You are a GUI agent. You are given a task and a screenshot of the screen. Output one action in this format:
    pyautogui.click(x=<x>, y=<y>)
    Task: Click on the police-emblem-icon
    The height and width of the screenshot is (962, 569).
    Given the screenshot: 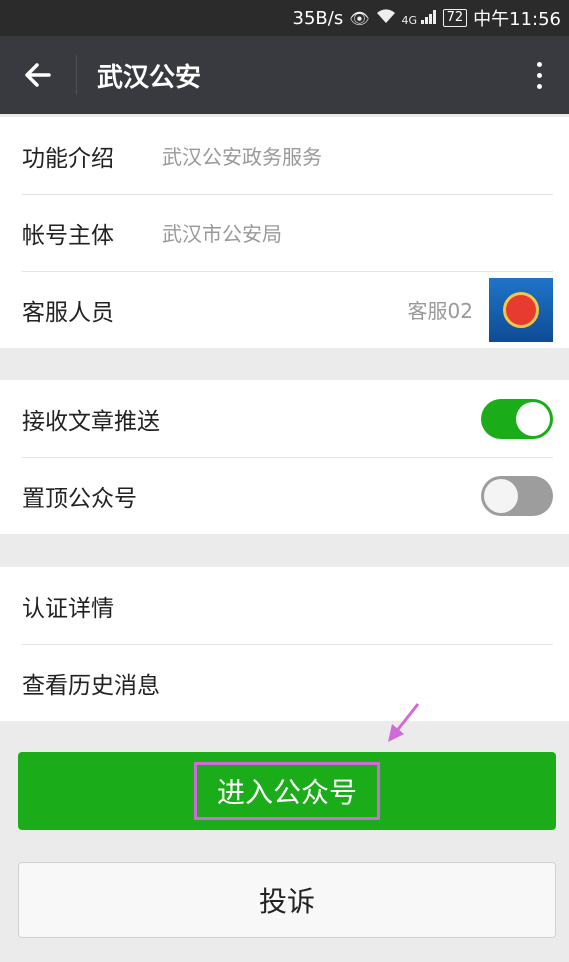 What is the action you would take?
    pyautogui.click(x=521, y=309)
    